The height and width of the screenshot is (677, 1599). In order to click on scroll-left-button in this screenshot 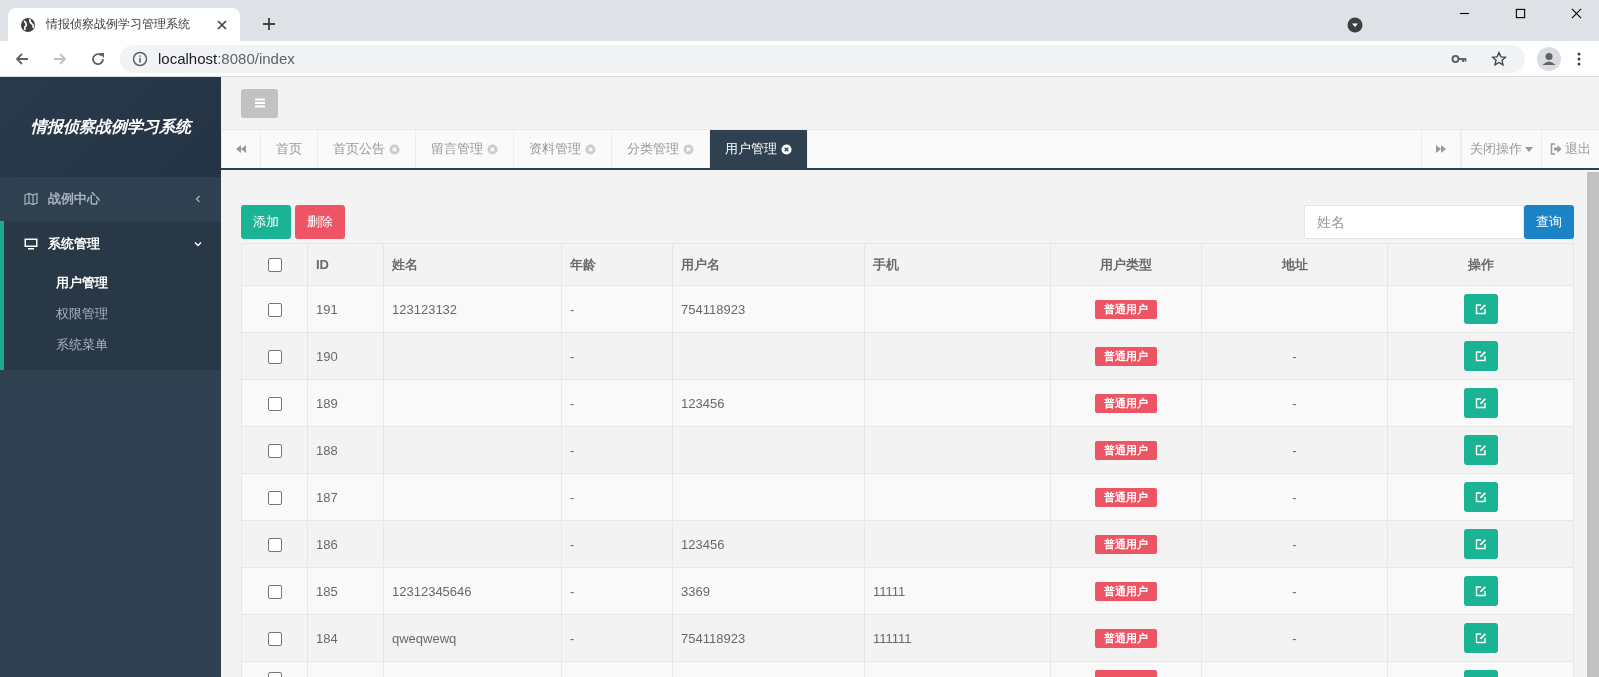, I will do `click(241, 149)`.